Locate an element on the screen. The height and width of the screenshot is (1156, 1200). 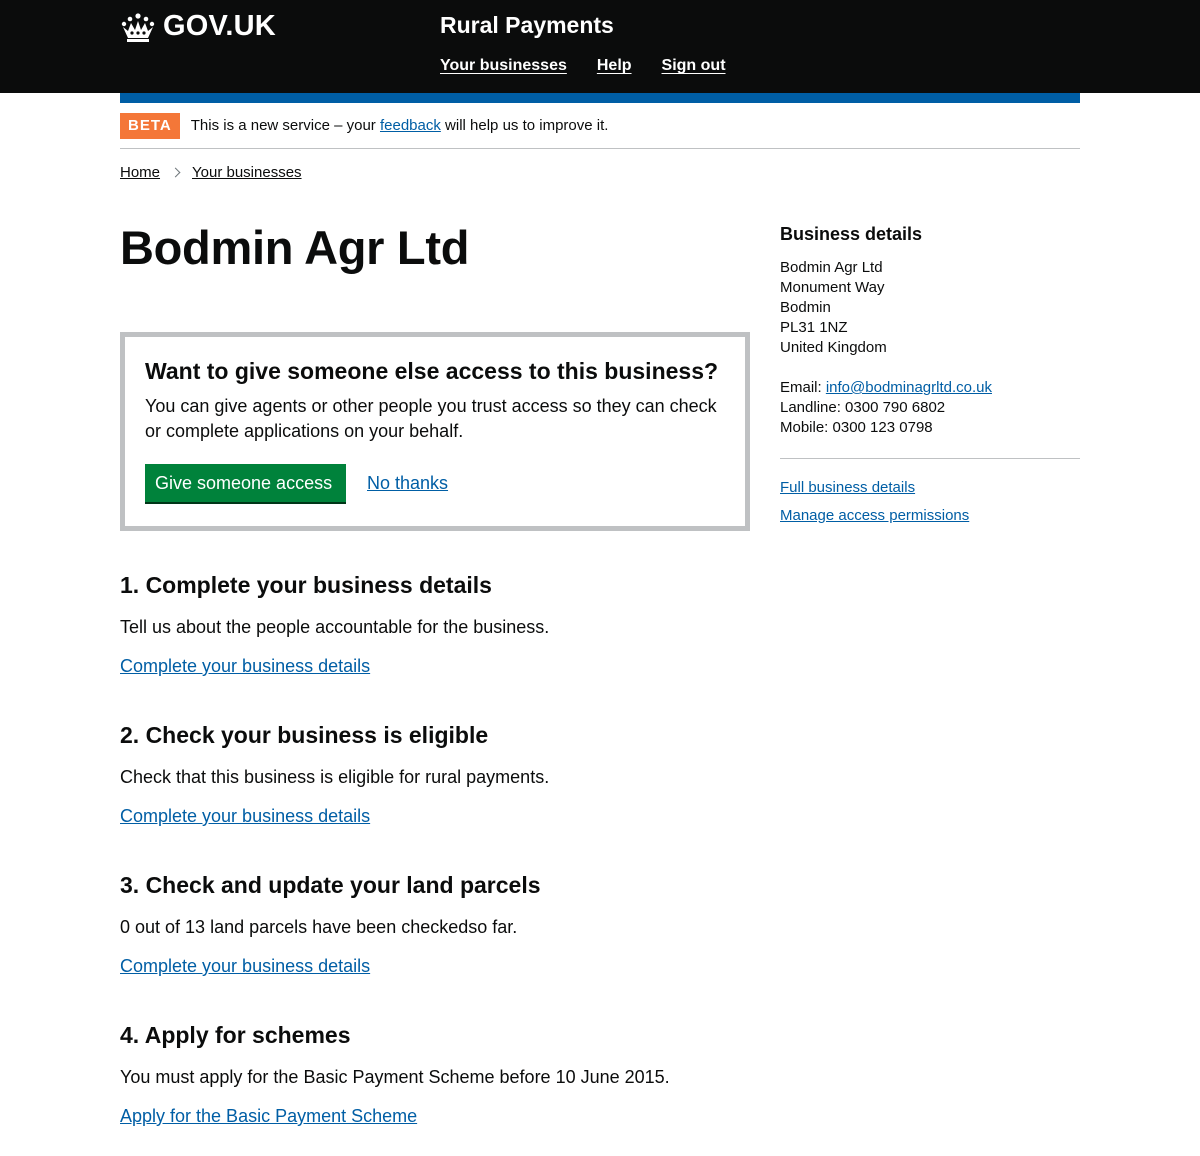
header-nav: Your businesses Help Sign out is located at coordinates (583, 66).